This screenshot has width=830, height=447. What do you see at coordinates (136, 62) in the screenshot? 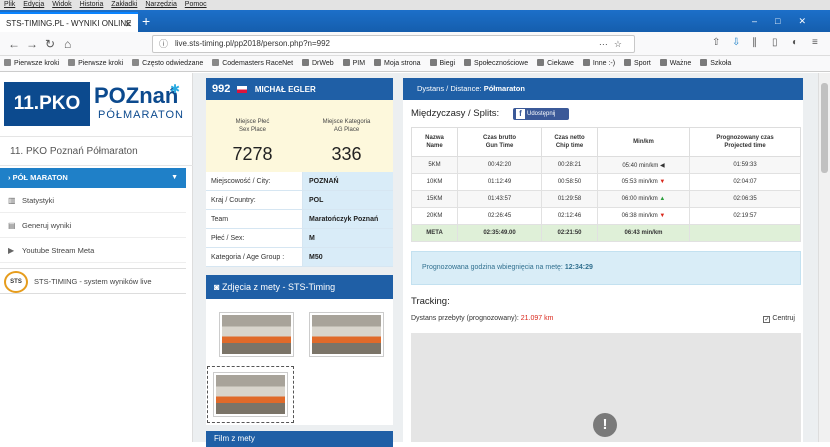
I see `gear-icon` at bounding box center [136, 62].